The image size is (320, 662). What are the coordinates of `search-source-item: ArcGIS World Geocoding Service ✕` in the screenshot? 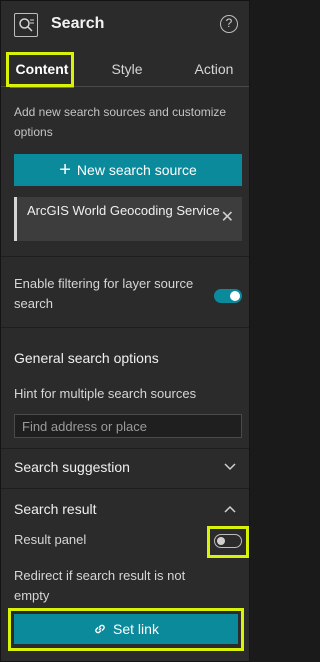 It's located at (128, 219).